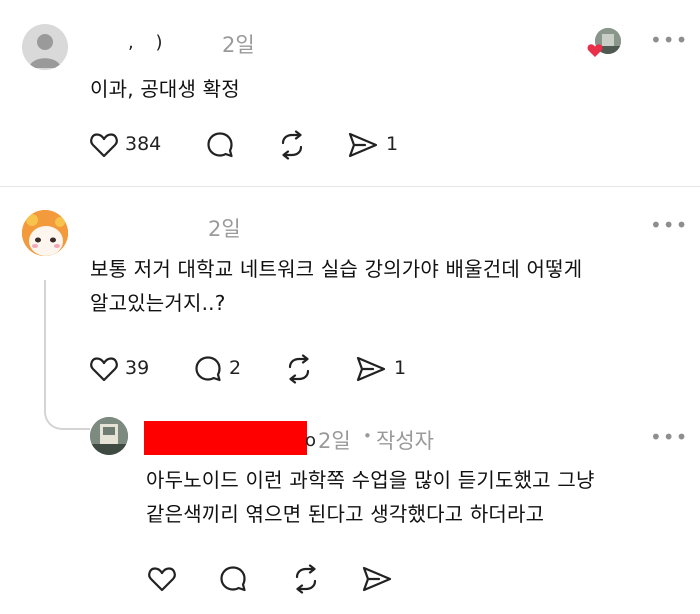  Describe the element at coordinates (149, 42) in the screenshot. I see `author-name-fragment: , )` at that location.